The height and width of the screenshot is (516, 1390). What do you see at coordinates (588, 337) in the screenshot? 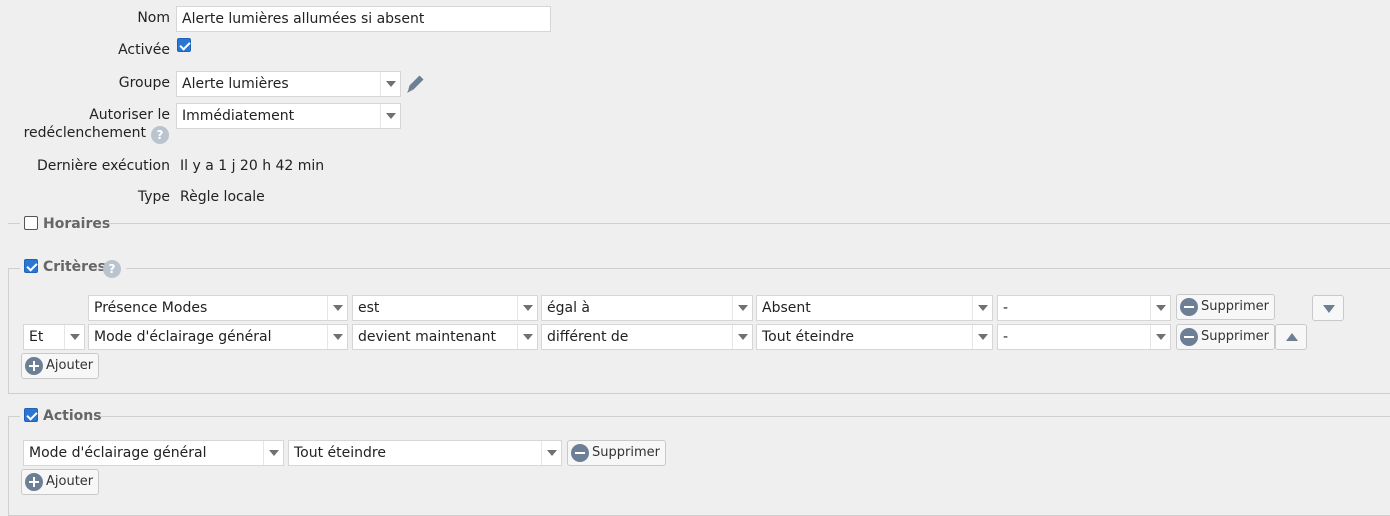
I see `criteria-row2-operator-value: différent de` at bounding box center [588, 337].